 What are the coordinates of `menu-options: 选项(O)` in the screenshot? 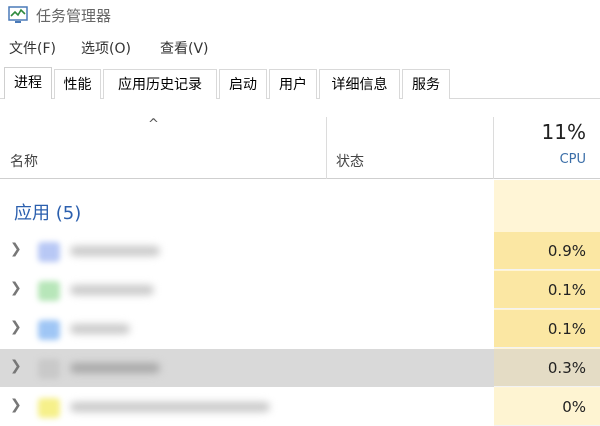 It's located at (106, 48).